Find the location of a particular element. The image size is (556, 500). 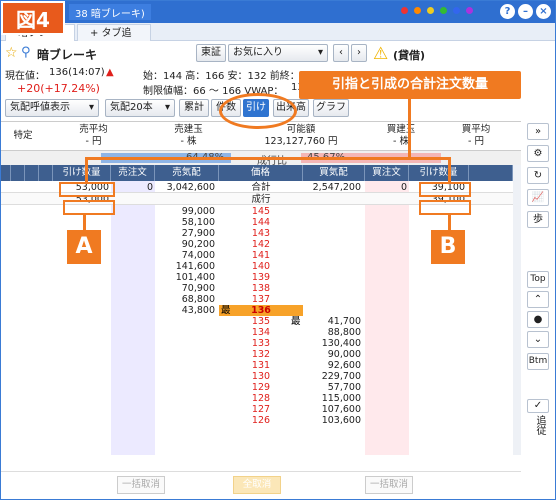

center-icon: ● is located at coordinates (538, 319).